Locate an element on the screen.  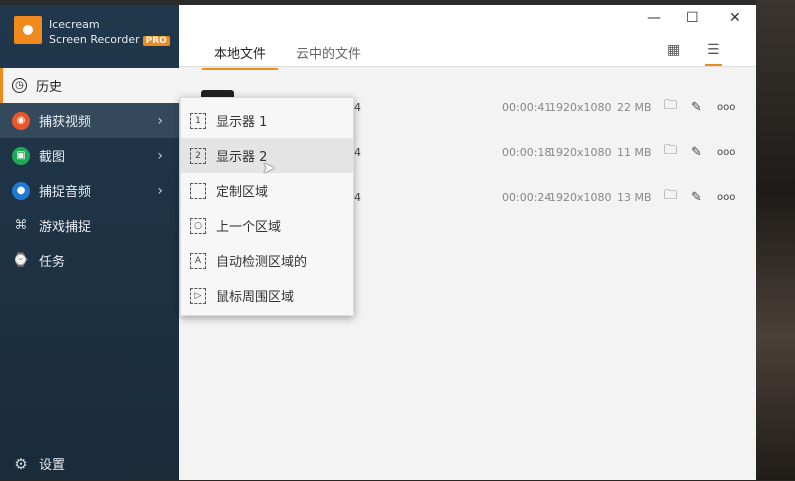
around-mouse-icon: ▷ is located at coordinates (198, 295).